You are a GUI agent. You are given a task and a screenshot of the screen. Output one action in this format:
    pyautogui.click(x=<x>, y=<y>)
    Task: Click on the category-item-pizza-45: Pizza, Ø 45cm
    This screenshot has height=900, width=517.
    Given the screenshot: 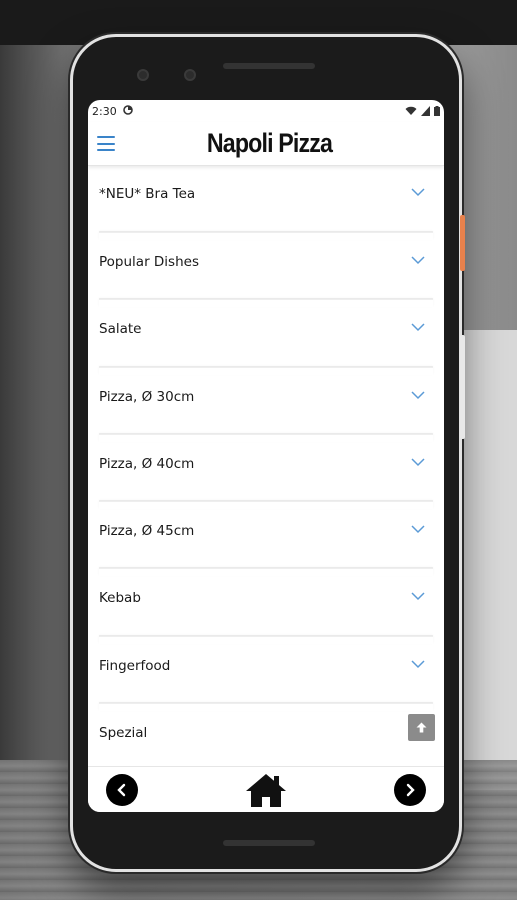 What is the action you would take?
    pyautogui.click(x=266, y=535)
    